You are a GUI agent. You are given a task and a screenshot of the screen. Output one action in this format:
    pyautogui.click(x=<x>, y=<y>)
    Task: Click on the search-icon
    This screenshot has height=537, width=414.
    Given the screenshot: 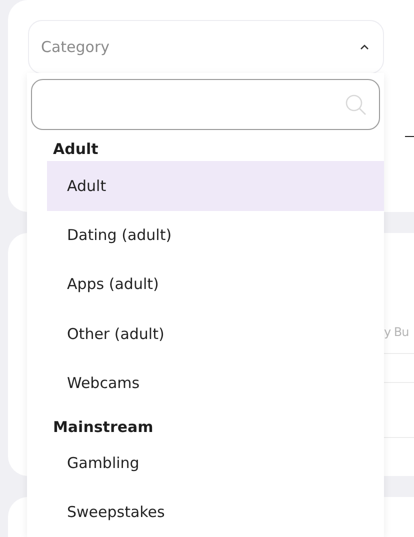 What is the action you would take?
    pyautogui.click(x=356, y=105)
    